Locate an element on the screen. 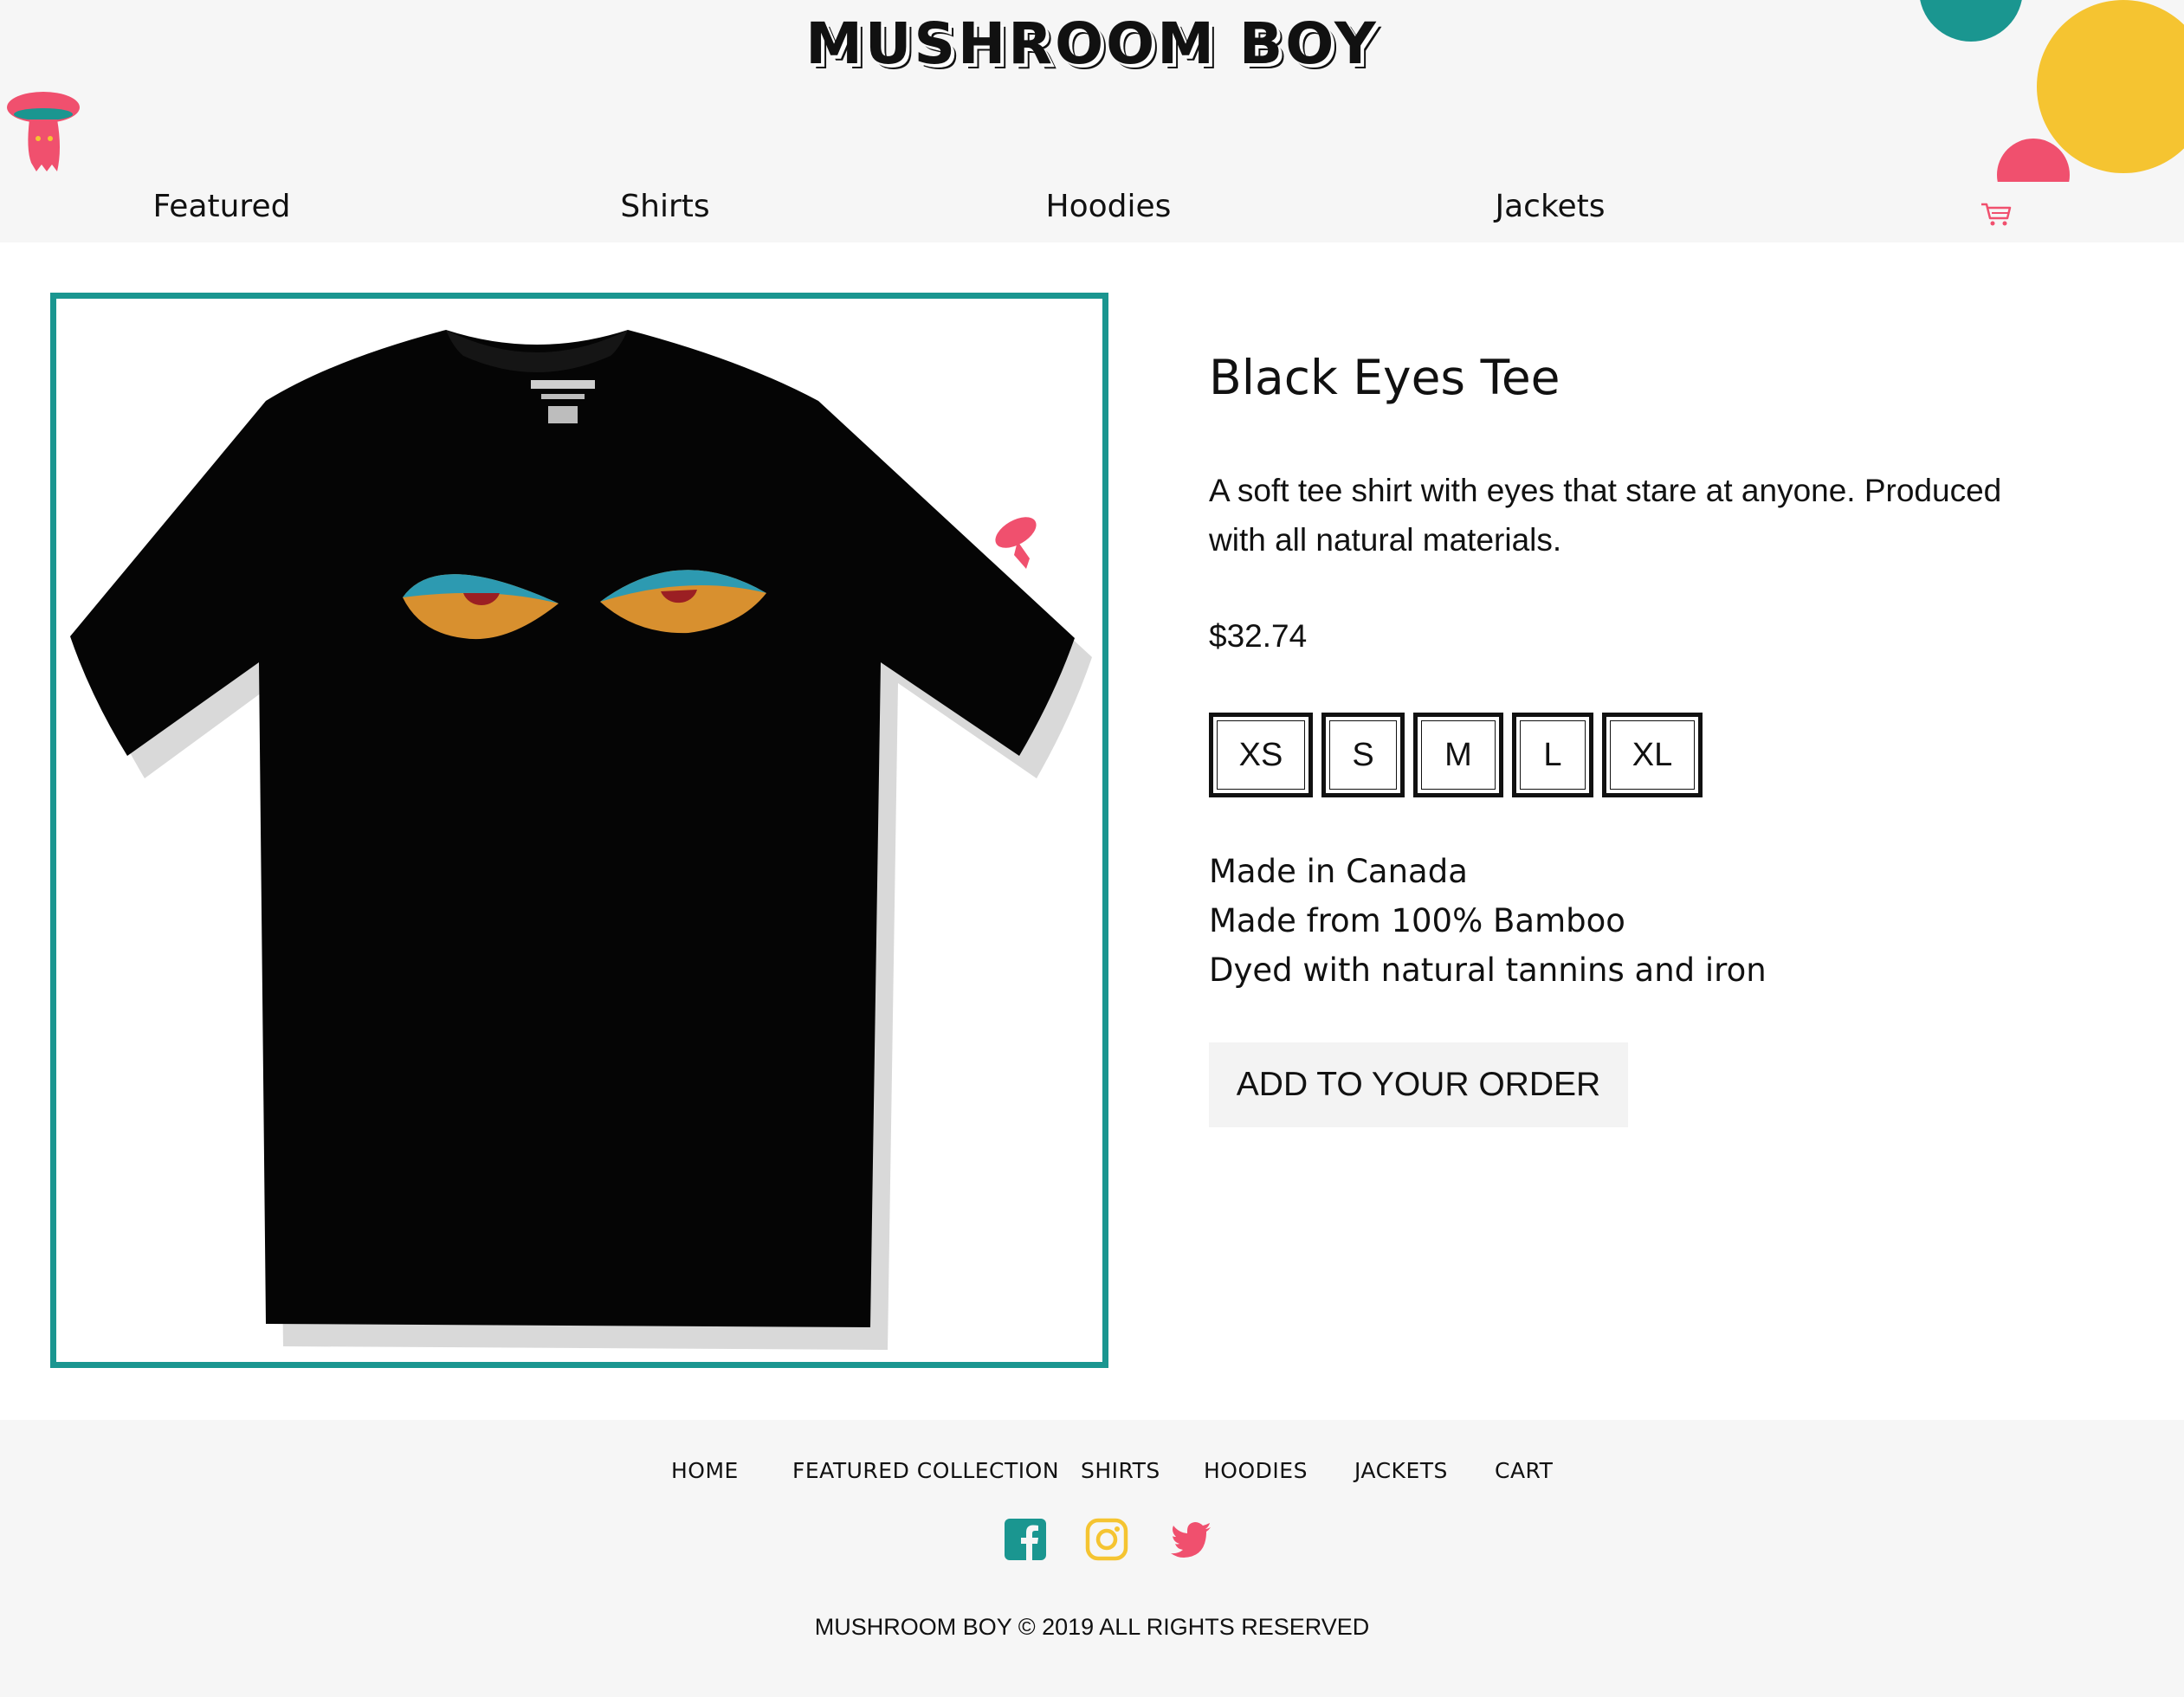  footer-link-featured-collection: FEATURED COLLECTION is located at coordinates (925, 1471).